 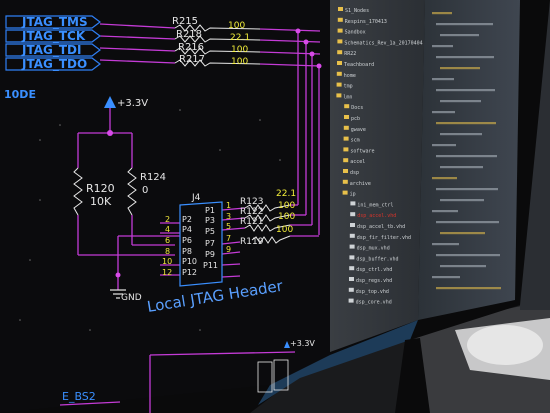 I want to click on pin-num-8: 8, so click(x=167, y=251).